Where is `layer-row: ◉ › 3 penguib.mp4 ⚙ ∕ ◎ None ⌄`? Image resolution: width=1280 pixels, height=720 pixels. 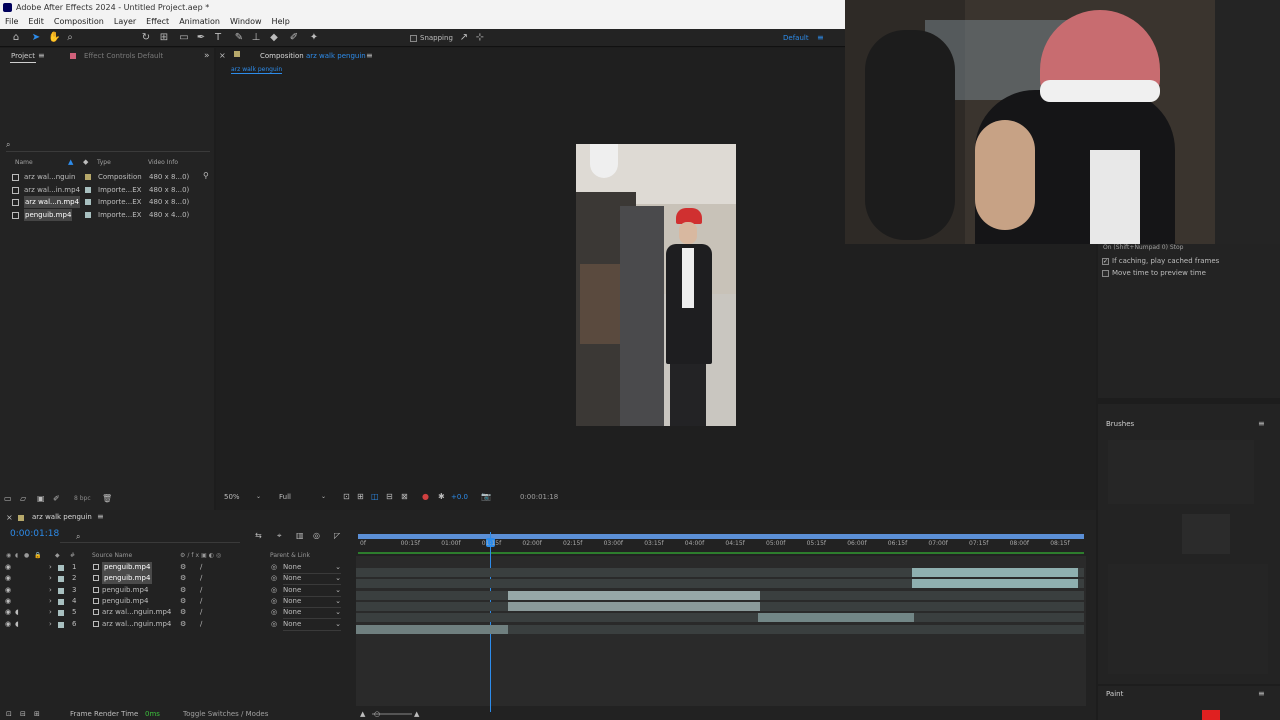 layer-row: ◉ › 3 penguib.mp4 ⚙ ∕ ◎ None ⌄ is located at coordinates (172, 591).